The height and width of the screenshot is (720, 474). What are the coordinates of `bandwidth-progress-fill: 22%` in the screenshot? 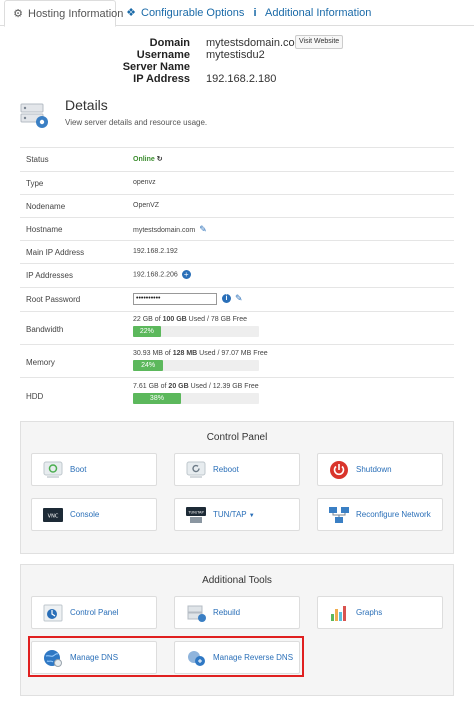 It's located at (147, 331).